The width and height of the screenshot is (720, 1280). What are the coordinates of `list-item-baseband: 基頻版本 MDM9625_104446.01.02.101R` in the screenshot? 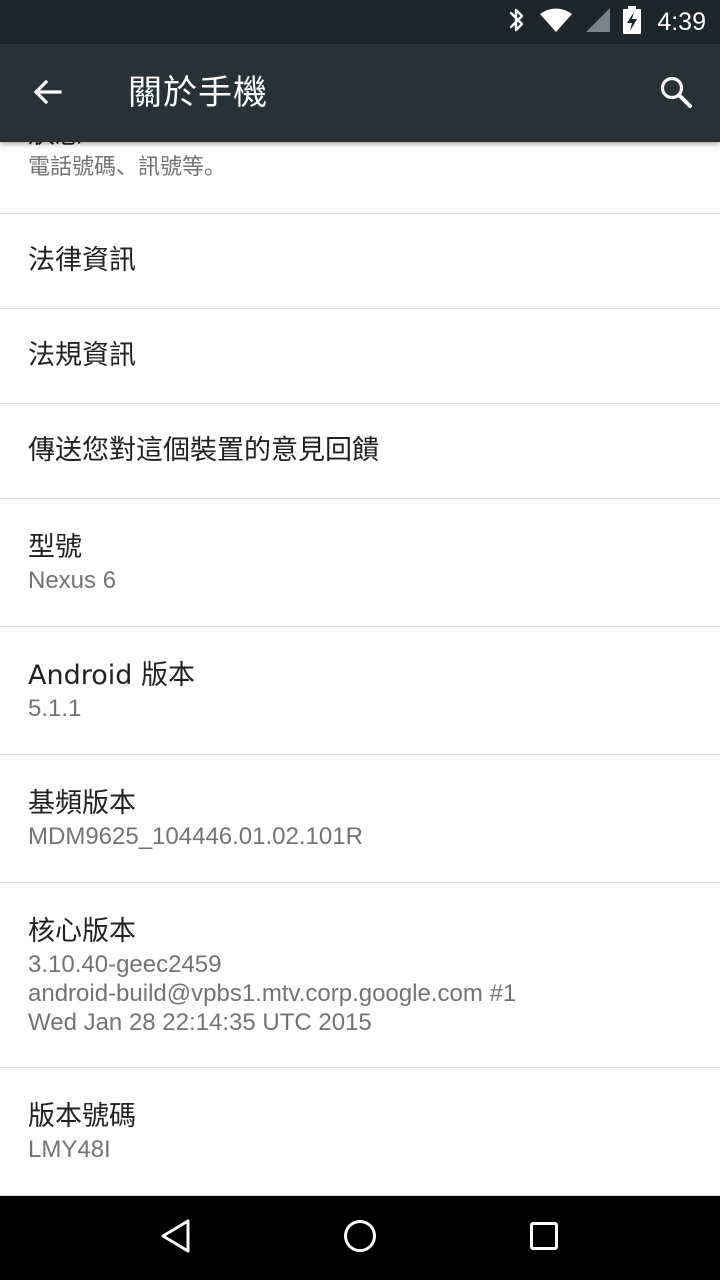 It's located at (360, 819).